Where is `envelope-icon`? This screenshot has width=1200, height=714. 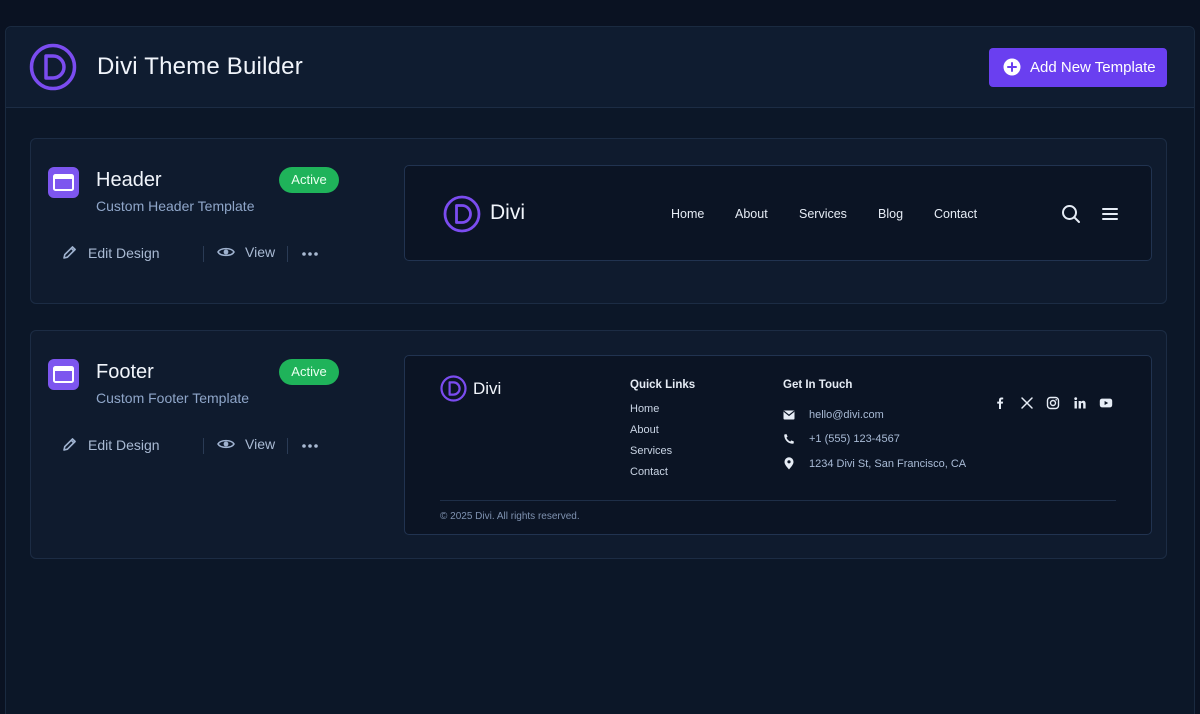 envelope-icon is located at coordinates (789, 415).